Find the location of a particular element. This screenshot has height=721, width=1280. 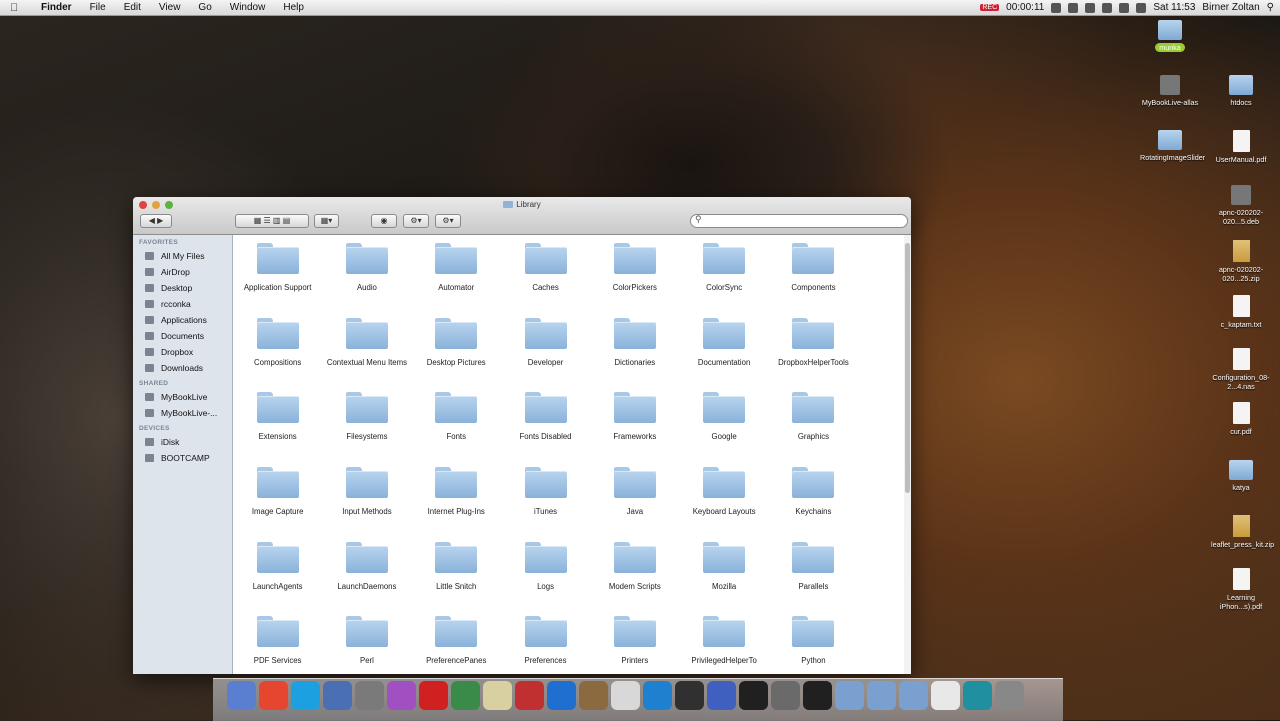

folder-item: Preferences is located at coordinates (545, 644).